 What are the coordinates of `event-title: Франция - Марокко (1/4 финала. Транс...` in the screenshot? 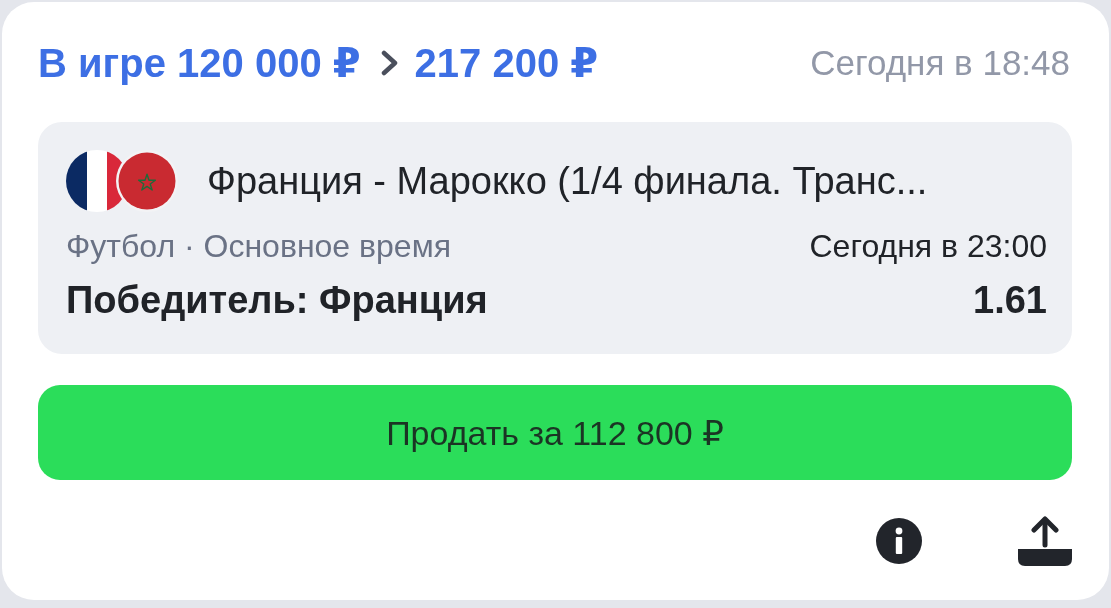 It's located at (567, 181).